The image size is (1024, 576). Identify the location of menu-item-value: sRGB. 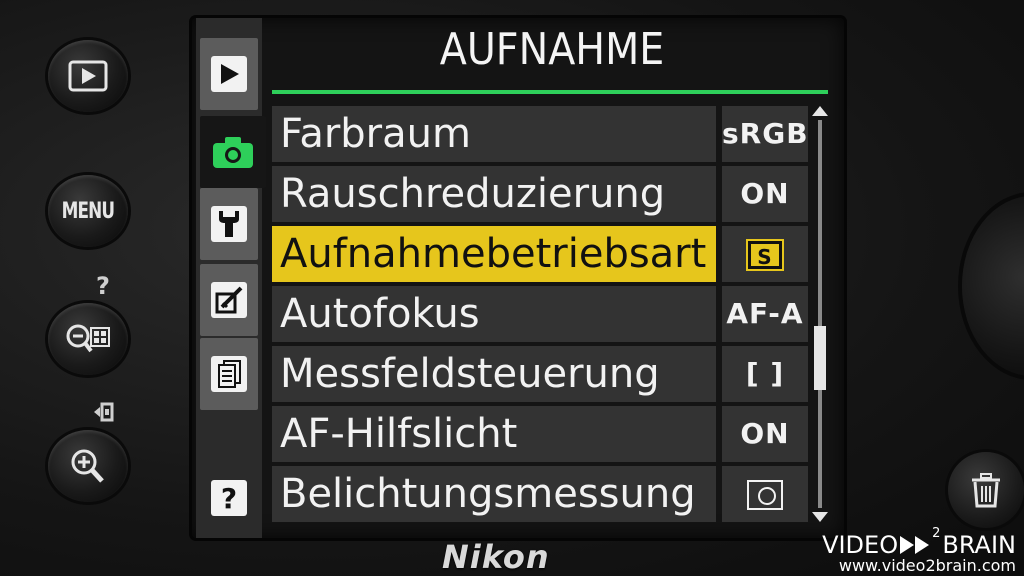
(765, 134).